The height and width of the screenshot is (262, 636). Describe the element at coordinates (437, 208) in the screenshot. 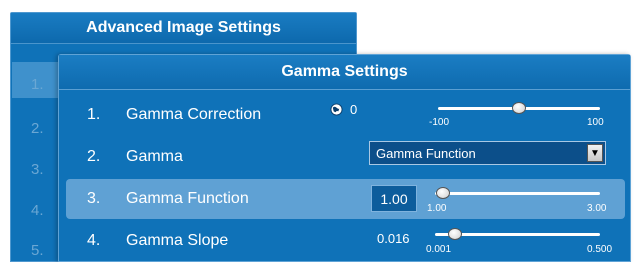

I see `slider-min-label: 1.00` at that location.